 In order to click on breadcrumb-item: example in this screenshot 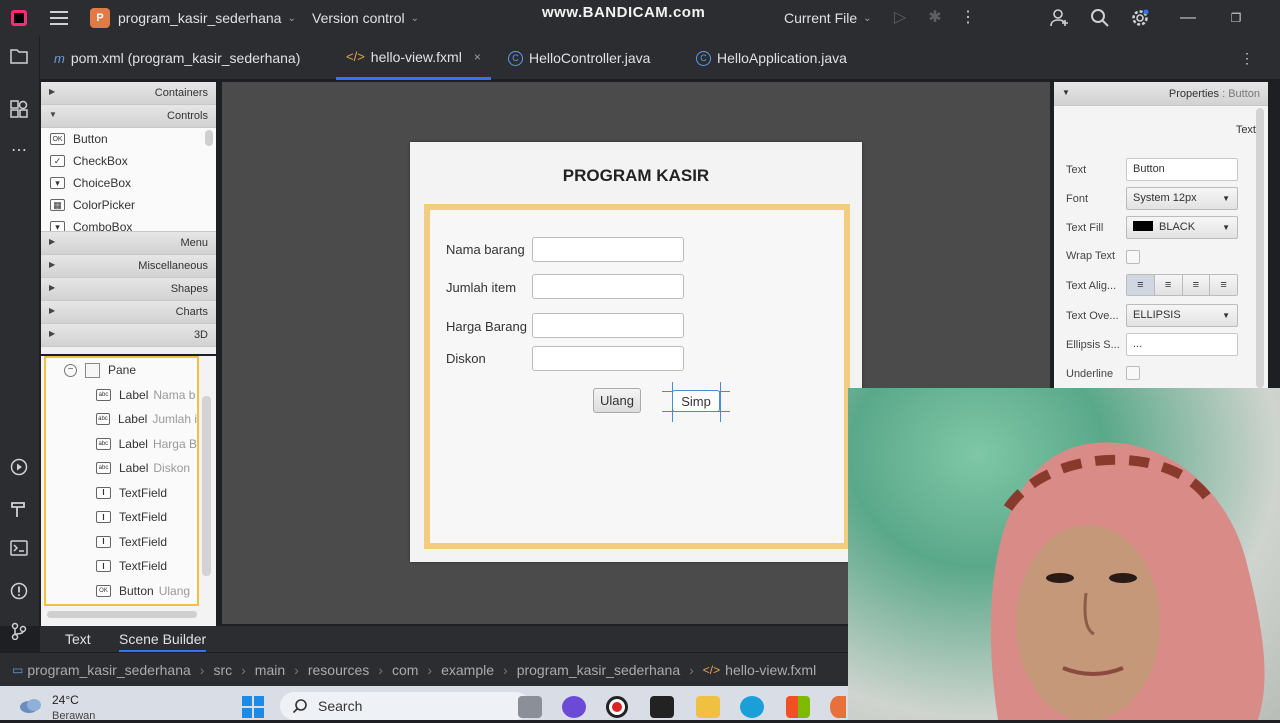, I will do `click(467, 670)`.